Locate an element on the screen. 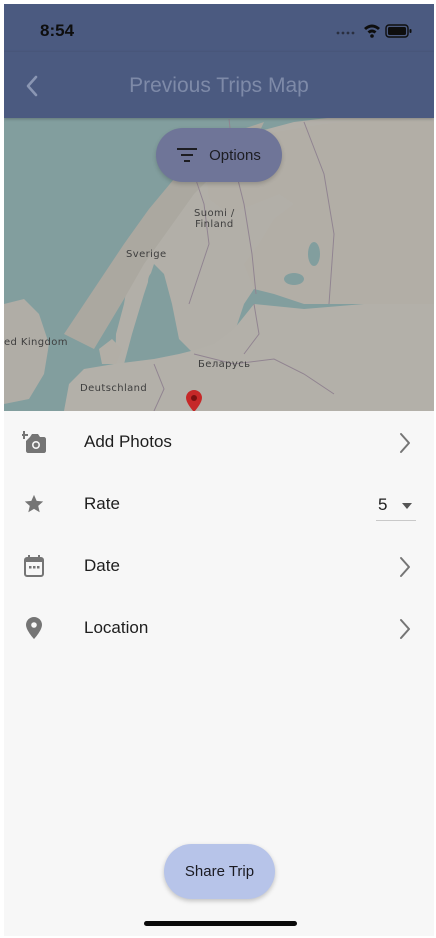 This screenshot has width=436, height=938. map-label-finland: Suomi / Finland is located at coordinates (214, 219).